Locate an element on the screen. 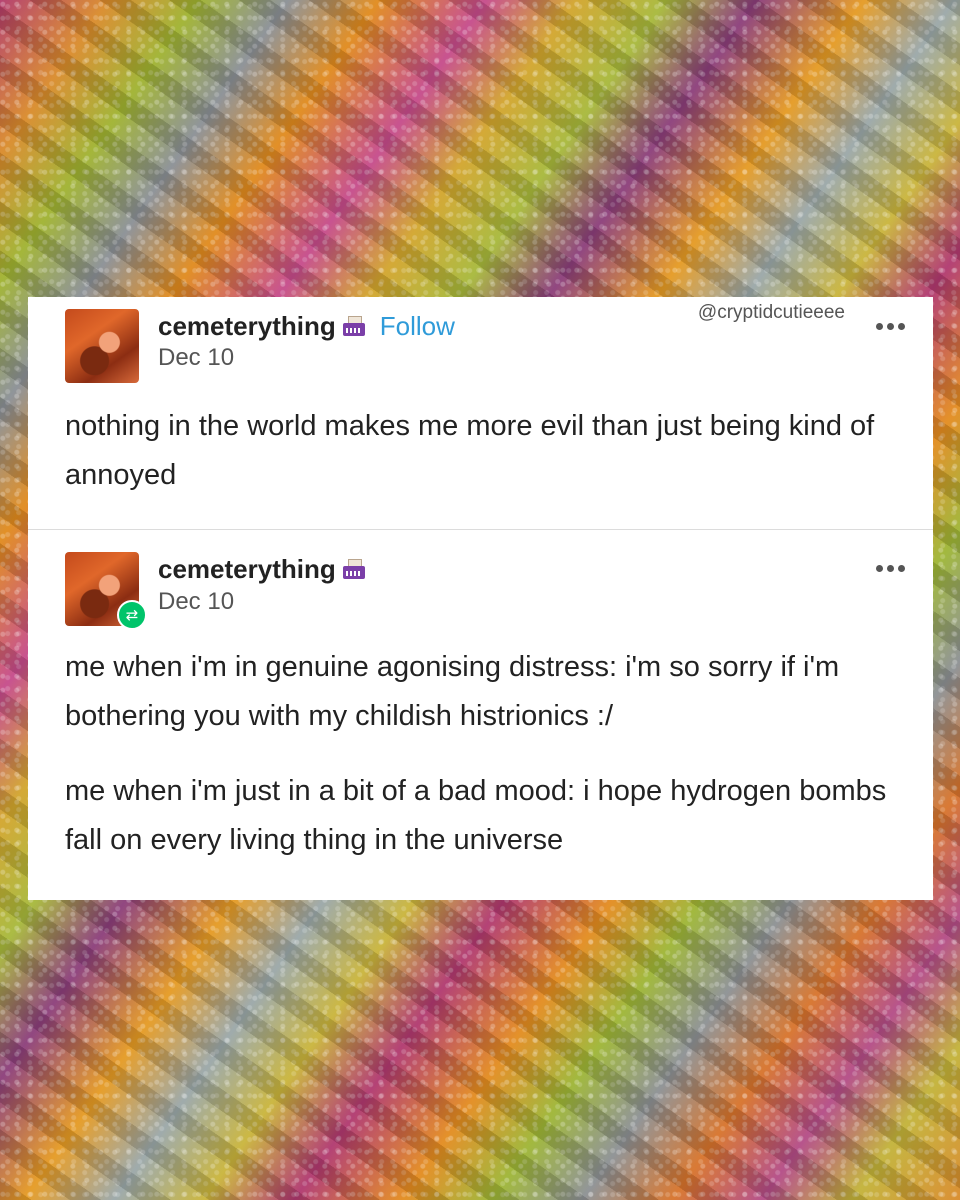  post-header: cemeterything Follow is located at coordinates (306, 326).